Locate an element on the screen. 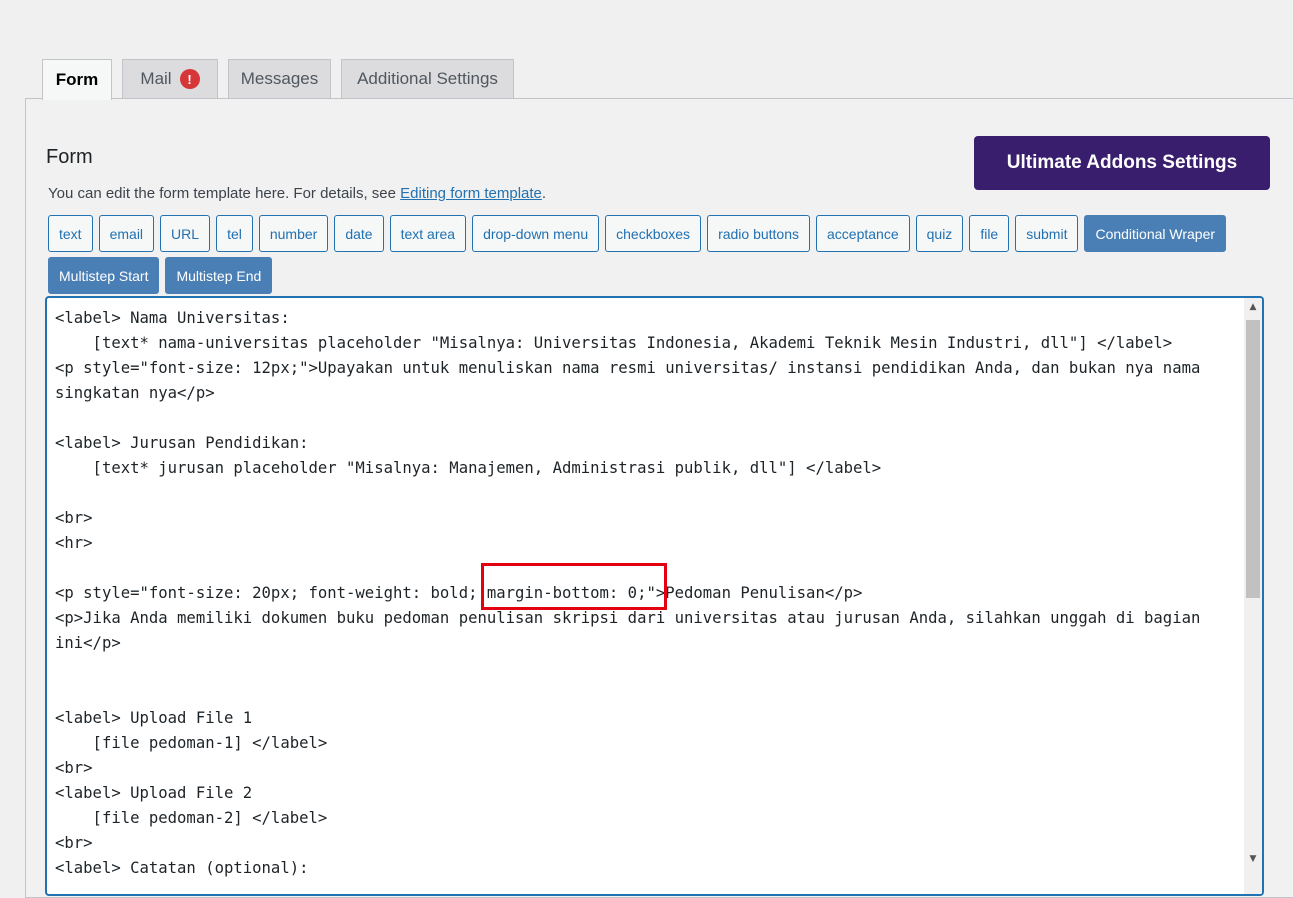 This screenshot has height=898, width=1293. tag-email-button: email is located at coordinates (126, 233).